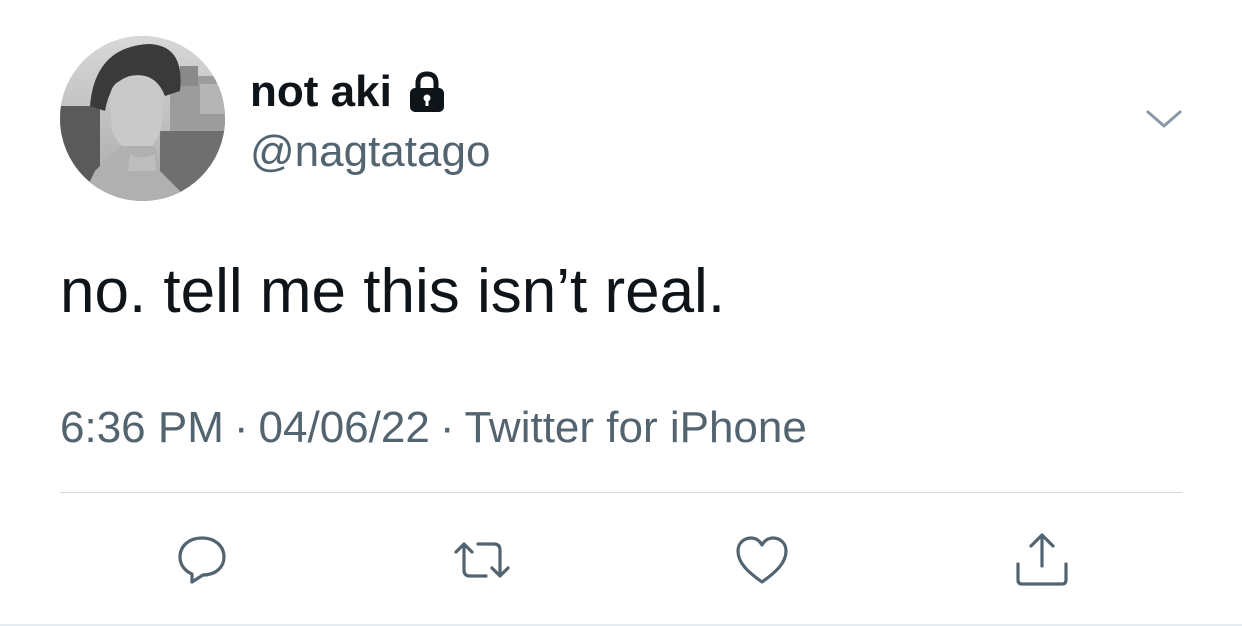  I want to click on display-name: not aki, so click(321, 92).